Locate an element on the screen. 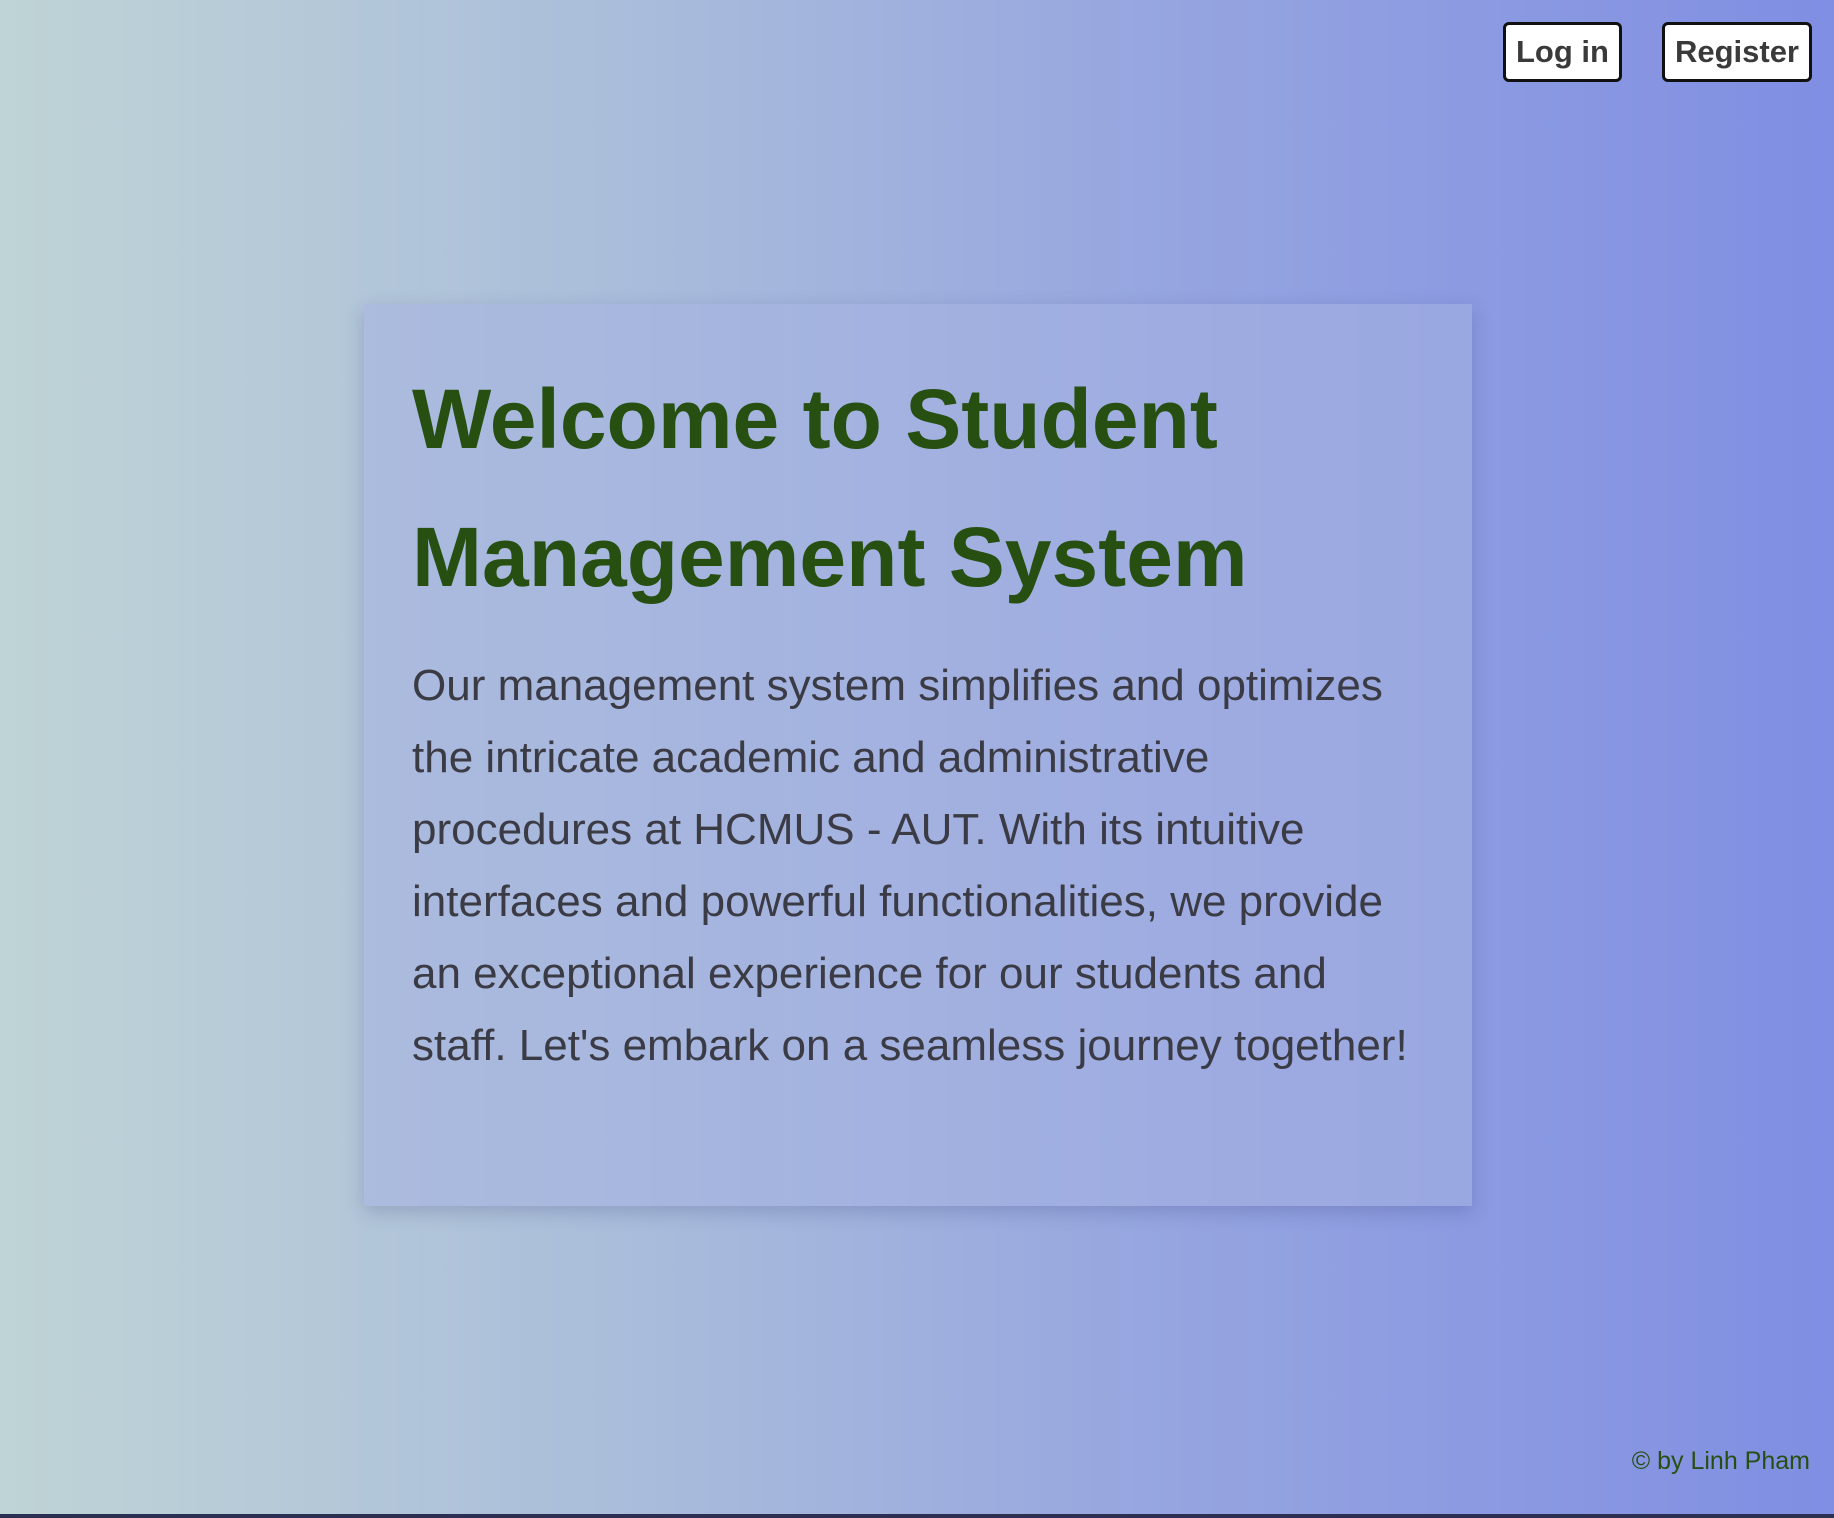 This screenshot has height=1518, width=1834. login-button: Log in is located at coordinates (1562, 52).